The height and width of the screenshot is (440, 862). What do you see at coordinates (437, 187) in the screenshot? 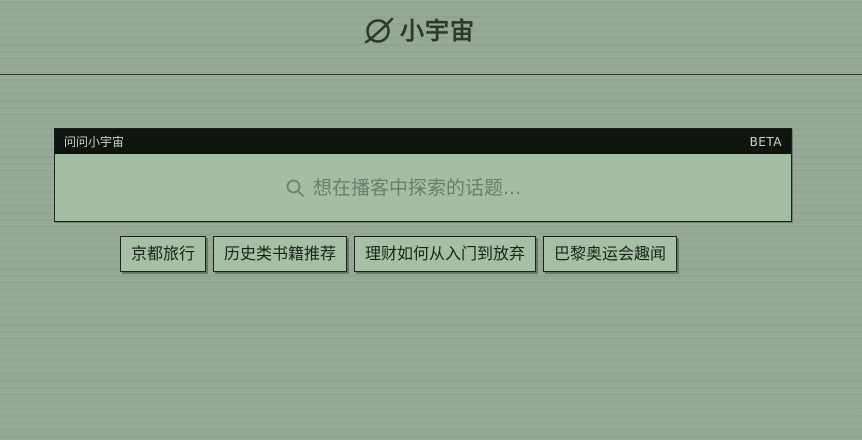
I see `search-input` at bounding box center [437, 187].